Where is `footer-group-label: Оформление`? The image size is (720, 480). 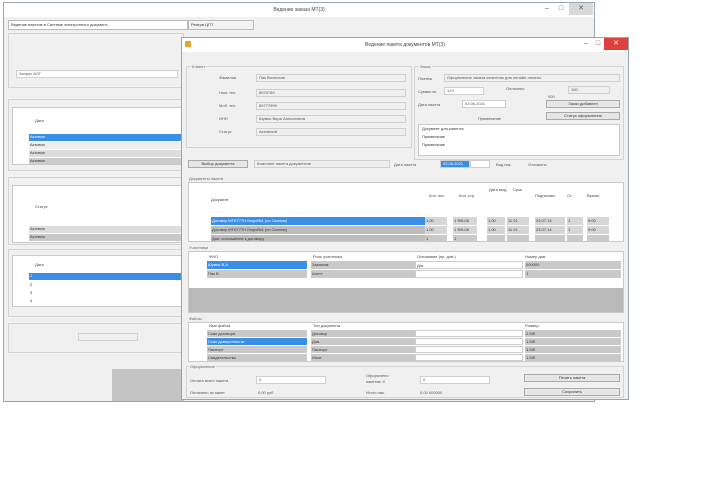
footer-group-label: Оформление is located at coordinates (202, 366).